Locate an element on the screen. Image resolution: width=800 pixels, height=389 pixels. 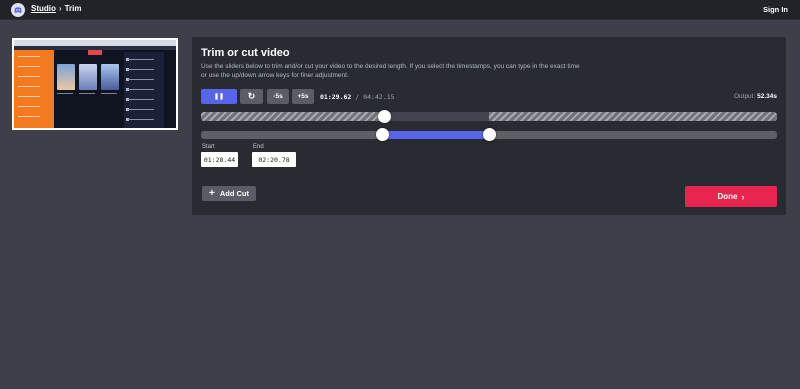
add-cut-button: + Add Cut is located at coordinates (229, 193).